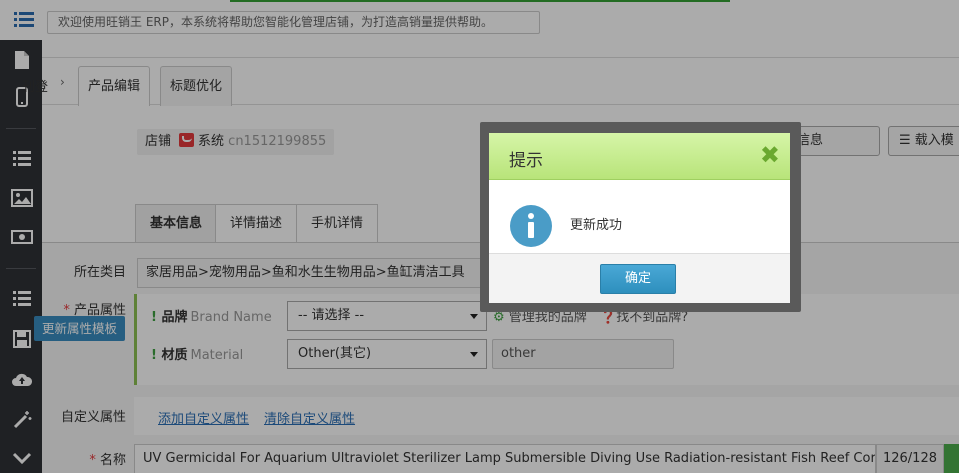 The image size is (959, 473). I want to click on dialog-message: 更新成功, so click(596, 225).